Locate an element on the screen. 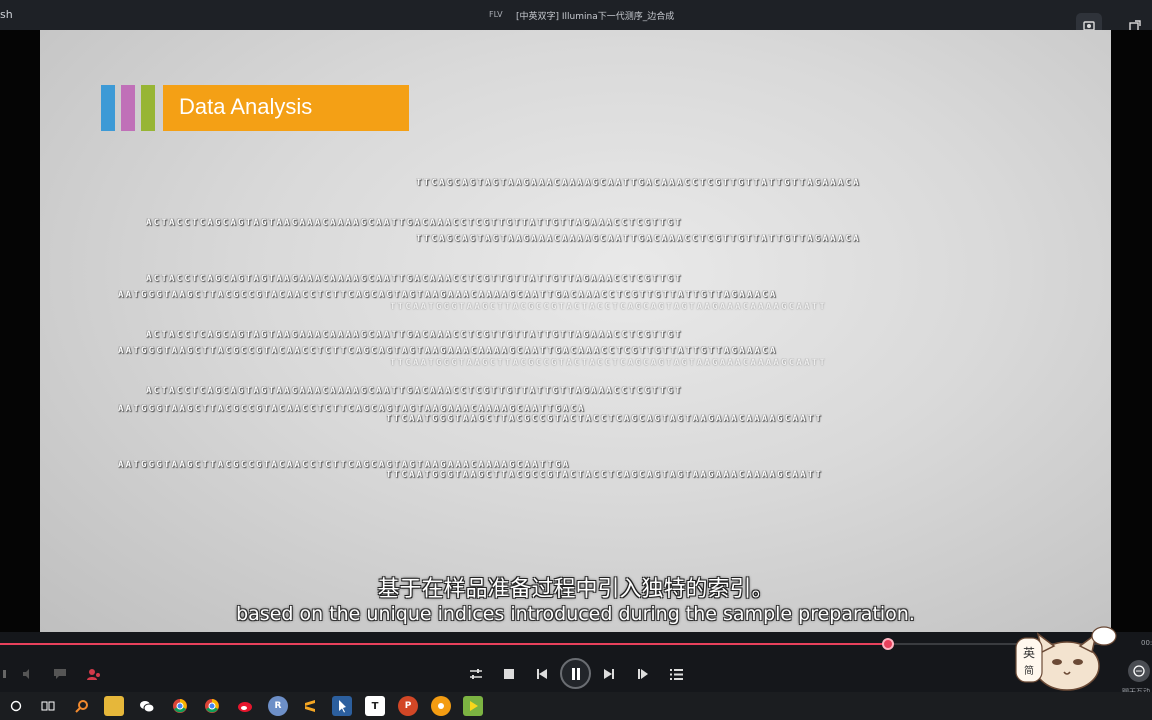  volume-icon is located at coordinates (26, 674).